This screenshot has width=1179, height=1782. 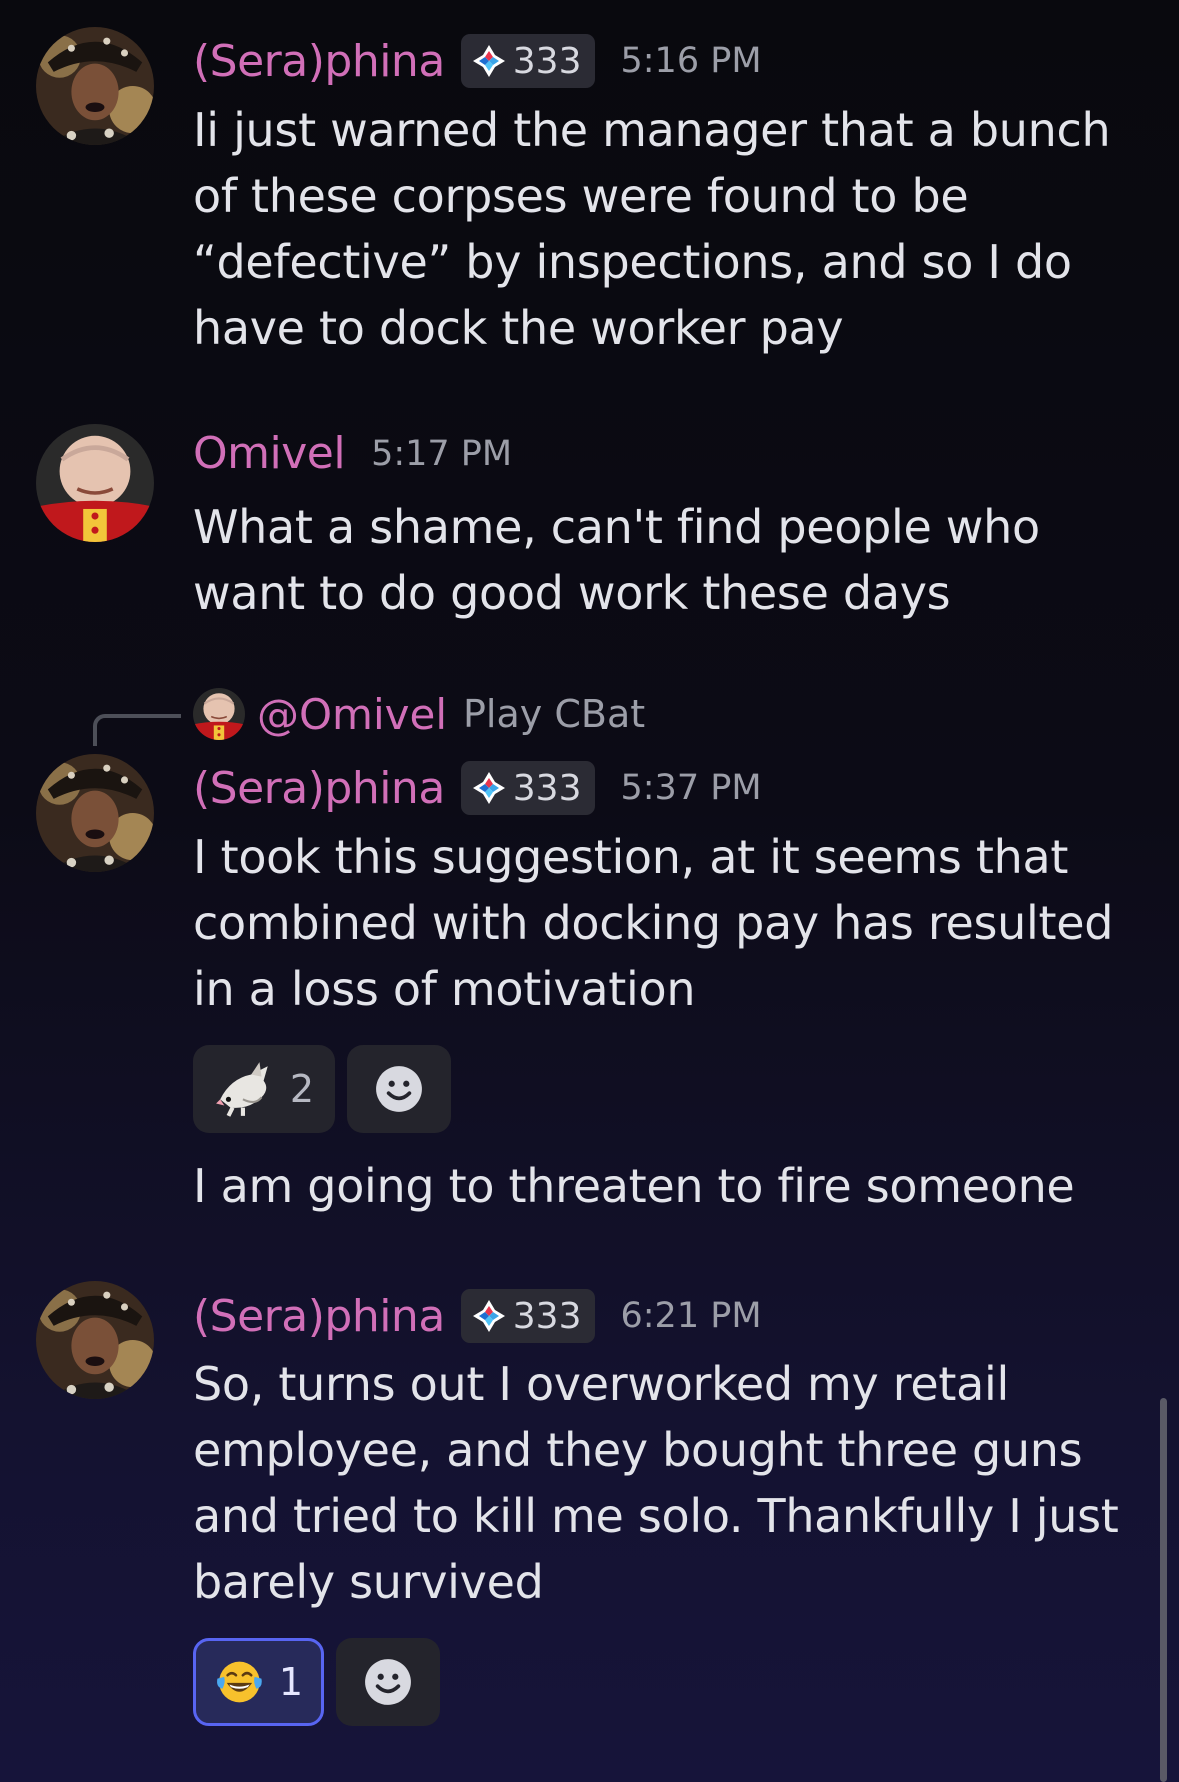 I want to click on reply-snippet: Play CBat, so click(x=554, y=714).